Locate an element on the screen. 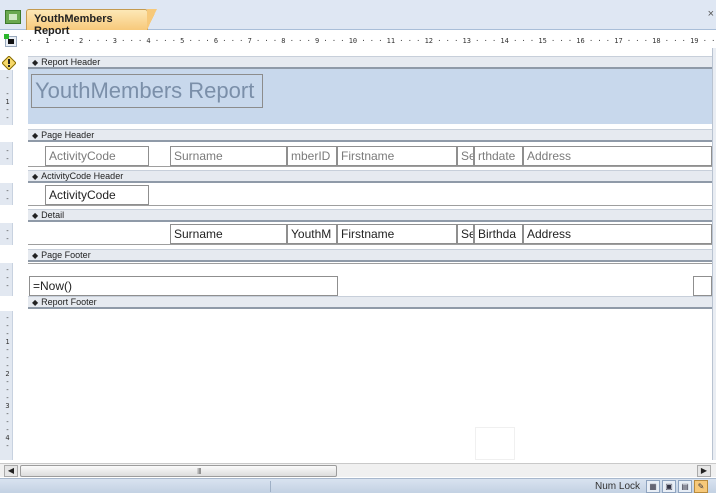 The height and width of the screenshot is (493, 716). scroll-grip-icon: III is located at coordinates (199, 471).